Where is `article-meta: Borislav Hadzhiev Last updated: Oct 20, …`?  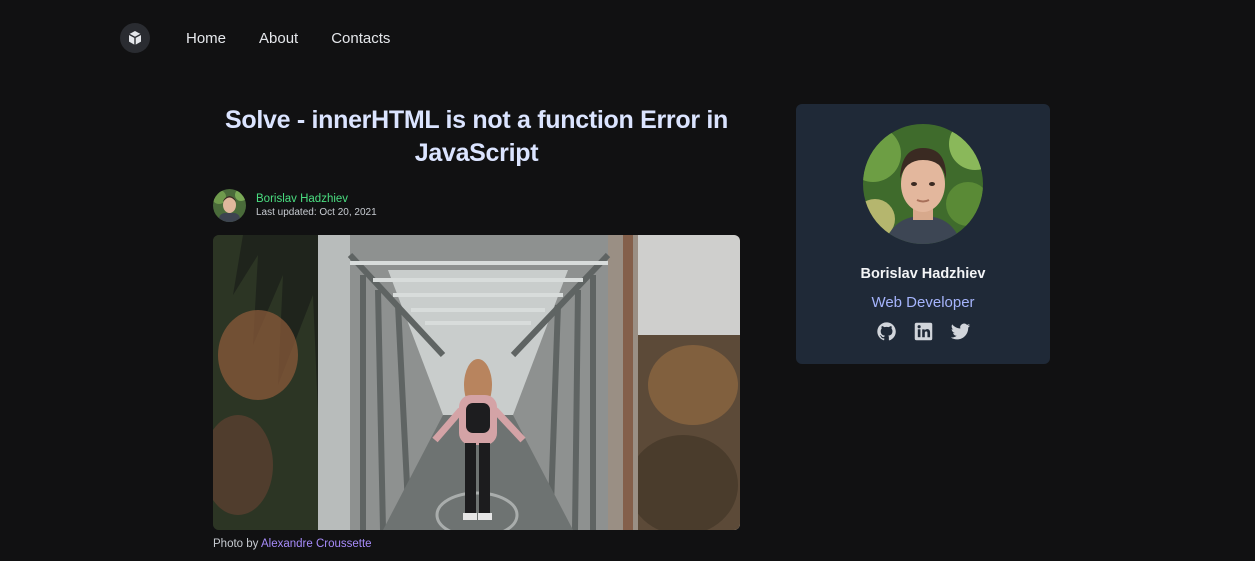
article-meta: Borislav Hadzhiev Last updated: Oct 20, … is located at coordinates (476, 205).